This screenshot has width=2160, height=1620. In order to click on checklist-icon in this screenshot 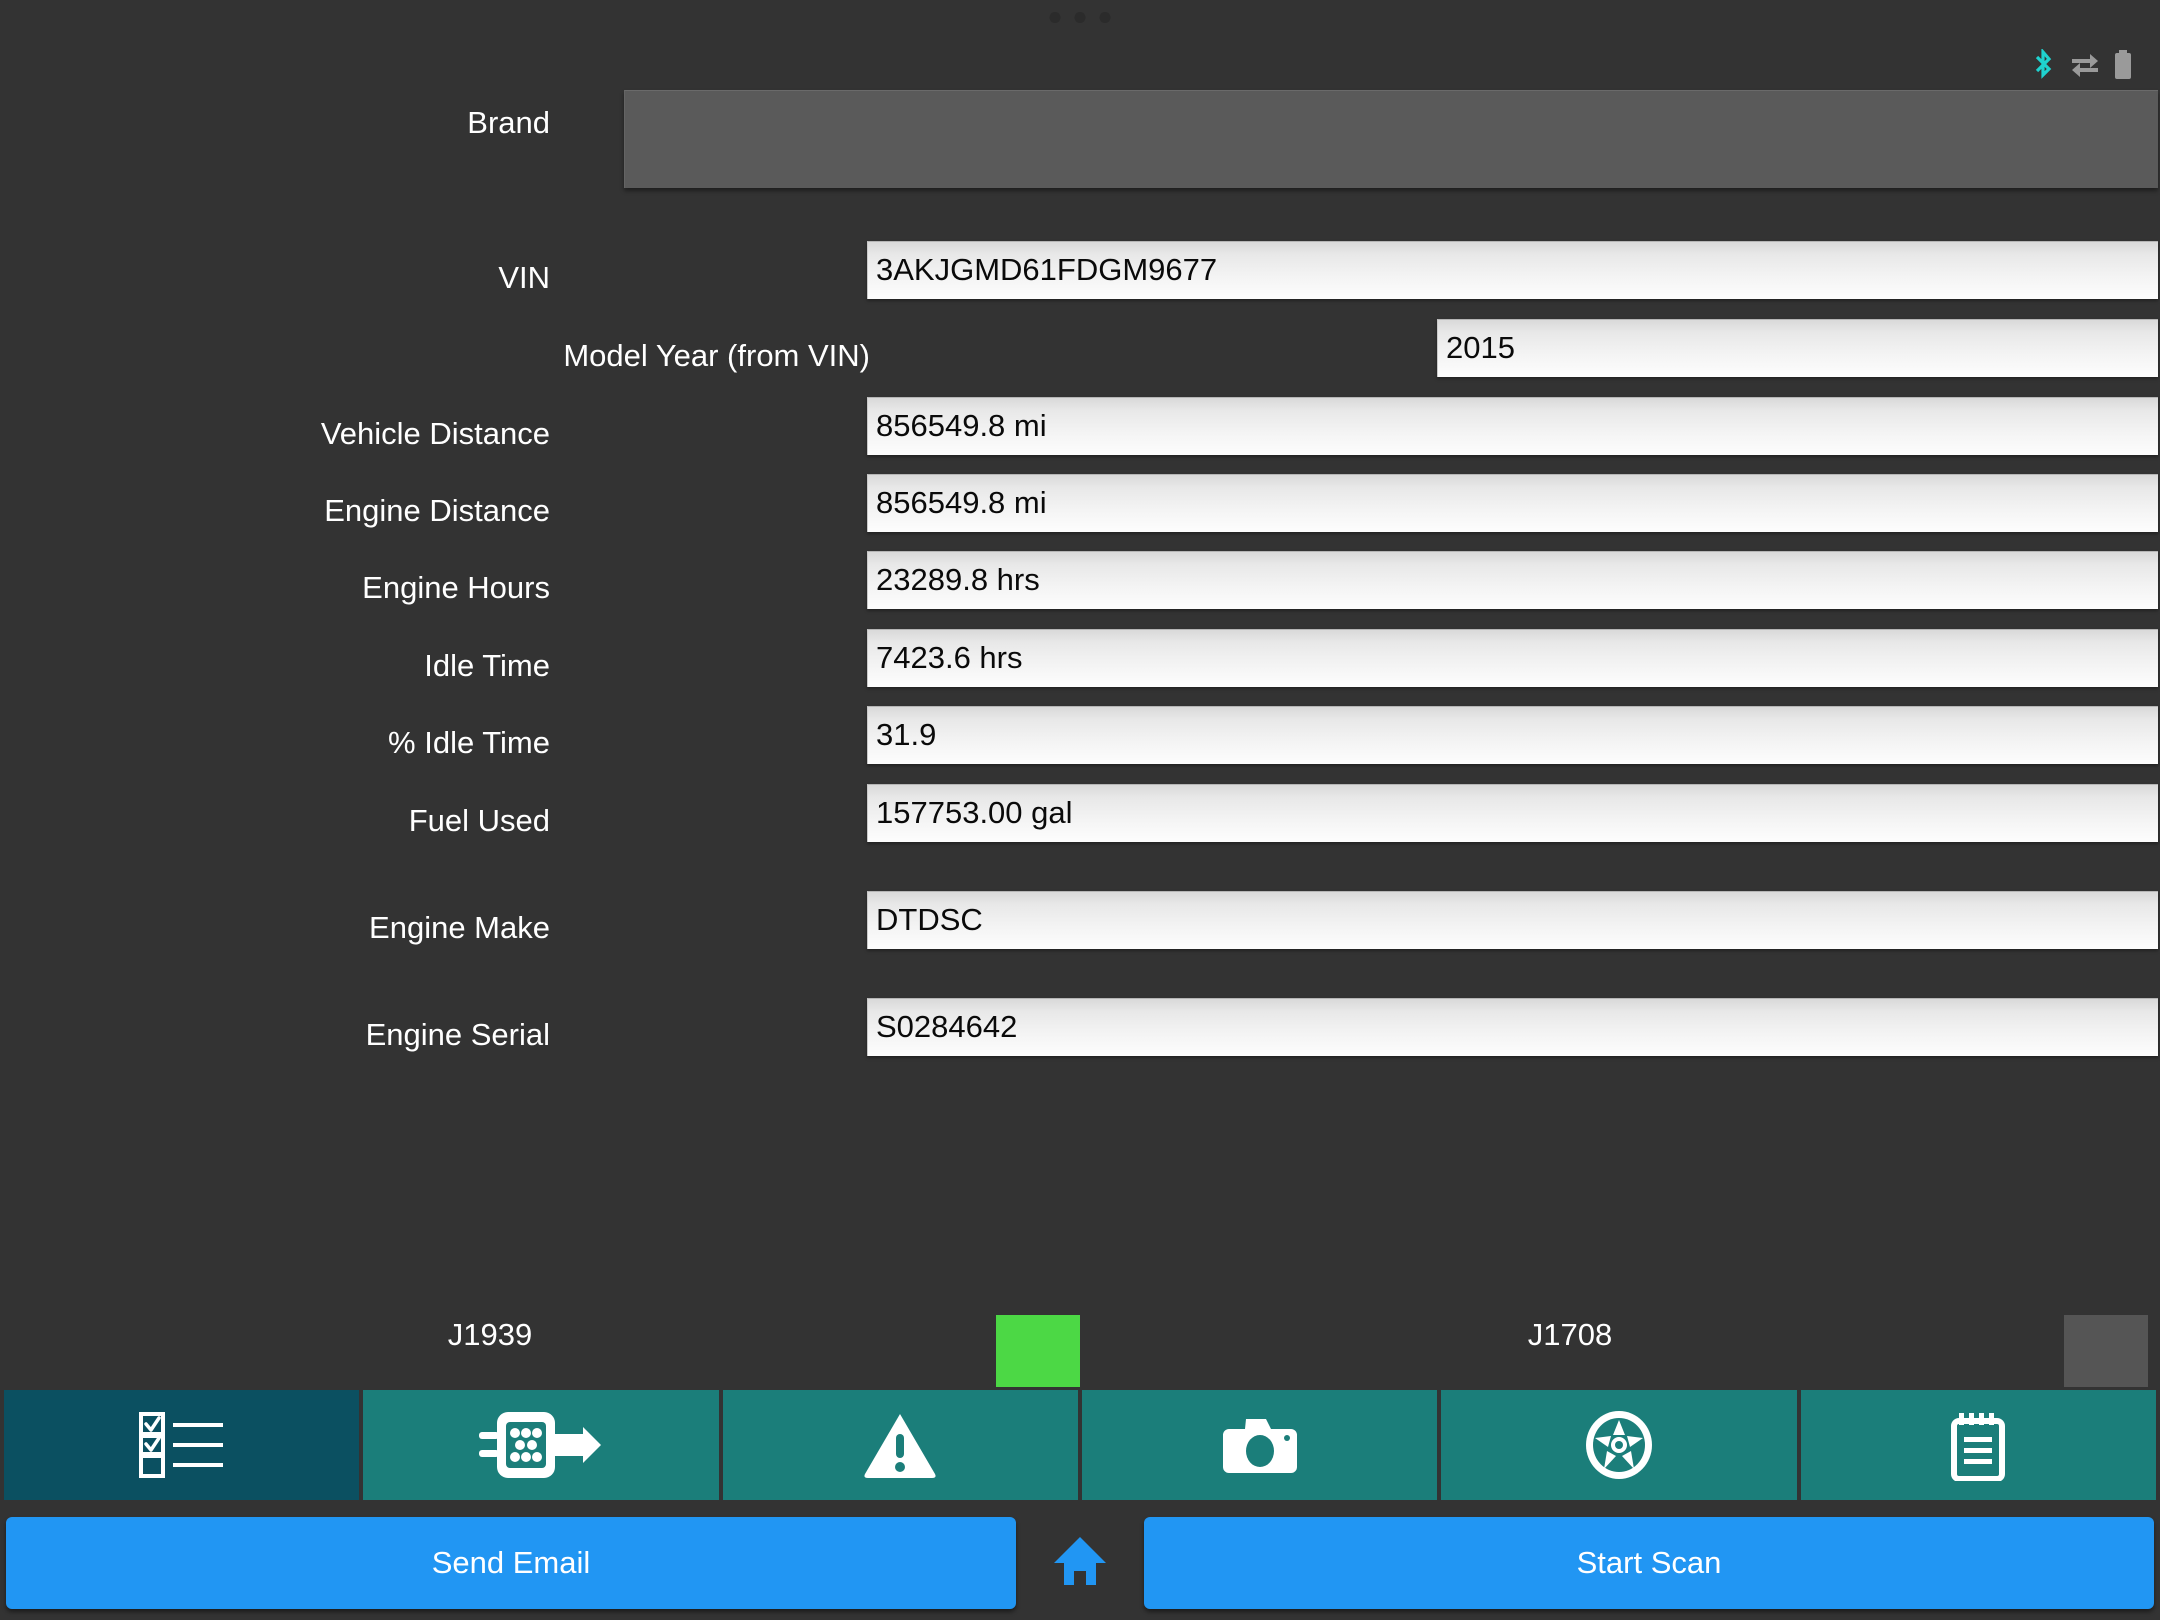, I will do `click(181, 1445)`.